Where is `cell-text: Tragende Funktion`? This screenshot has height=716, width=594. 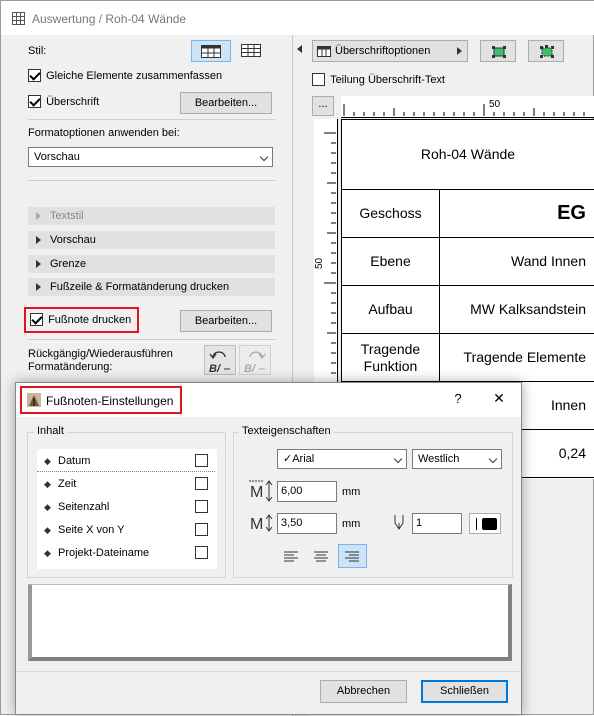
cell-text: Tragende Funktion is located at coordinates (390, 357).